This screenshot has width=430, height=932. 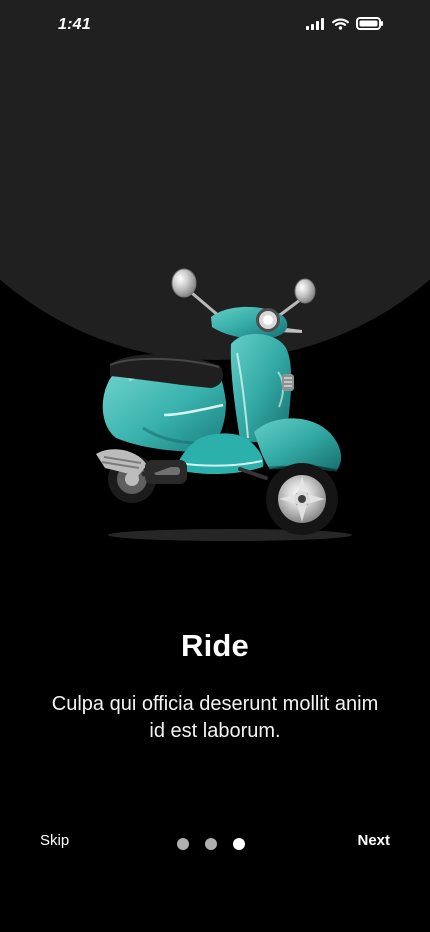 I want to click on onboarding-navigation: Skip Next, so click(x=215, y=844).